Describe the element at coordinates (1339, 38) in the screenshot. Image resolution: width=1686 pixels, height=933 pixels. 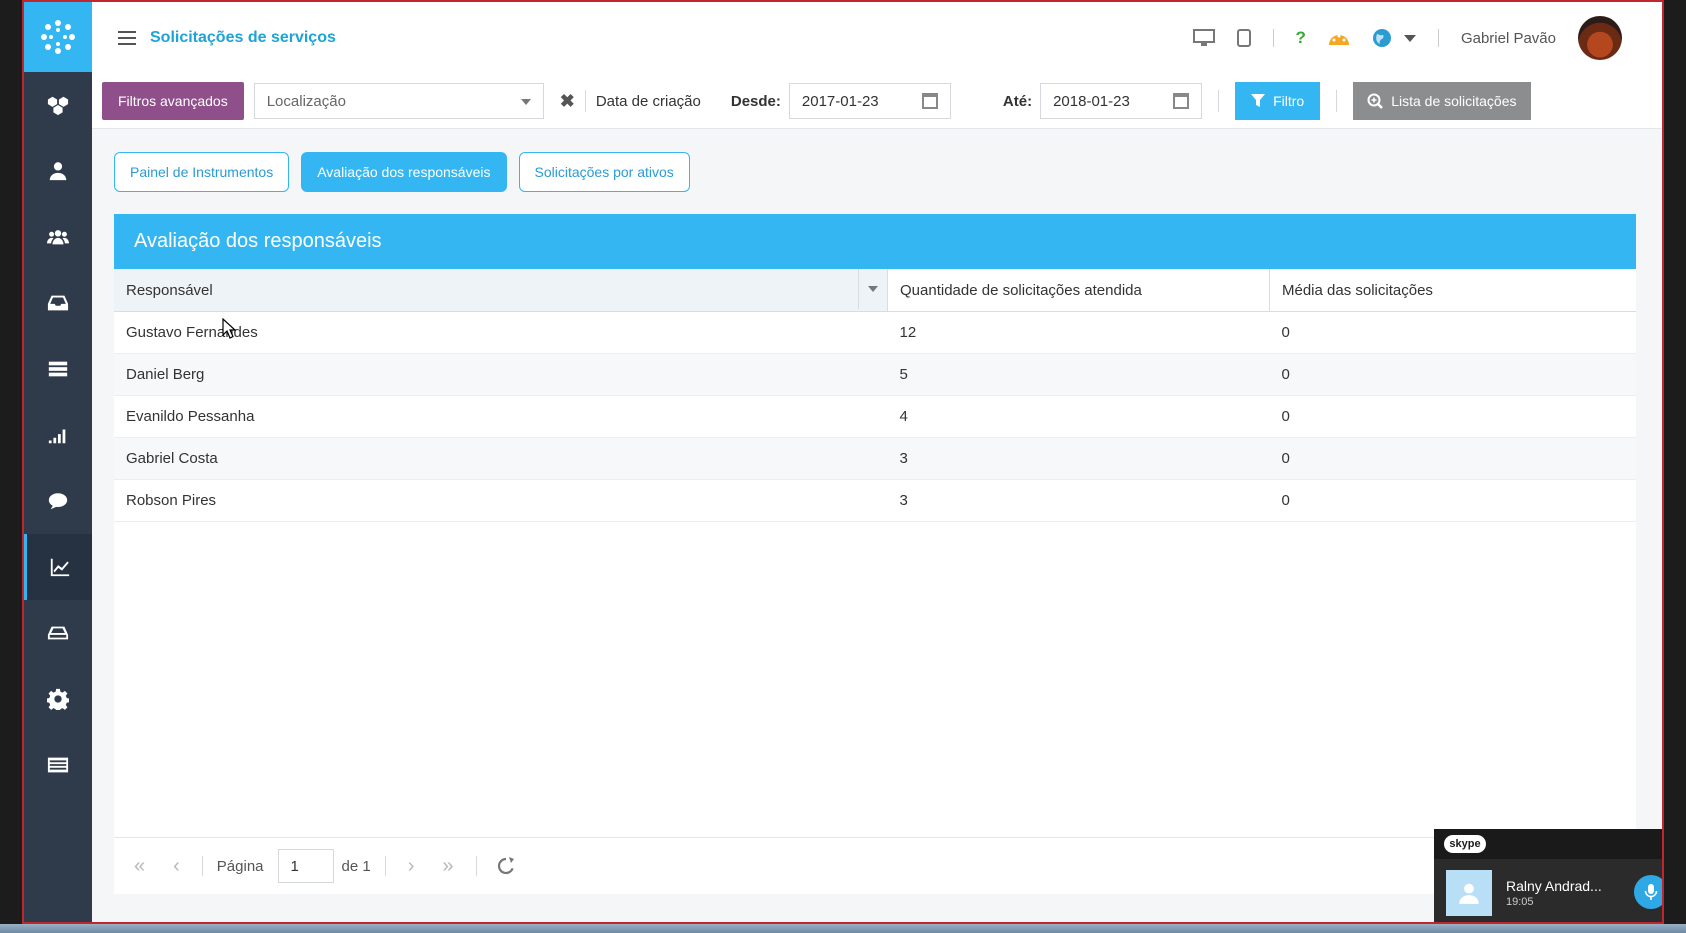
I see `dashboard-gauge-icon` at that location.